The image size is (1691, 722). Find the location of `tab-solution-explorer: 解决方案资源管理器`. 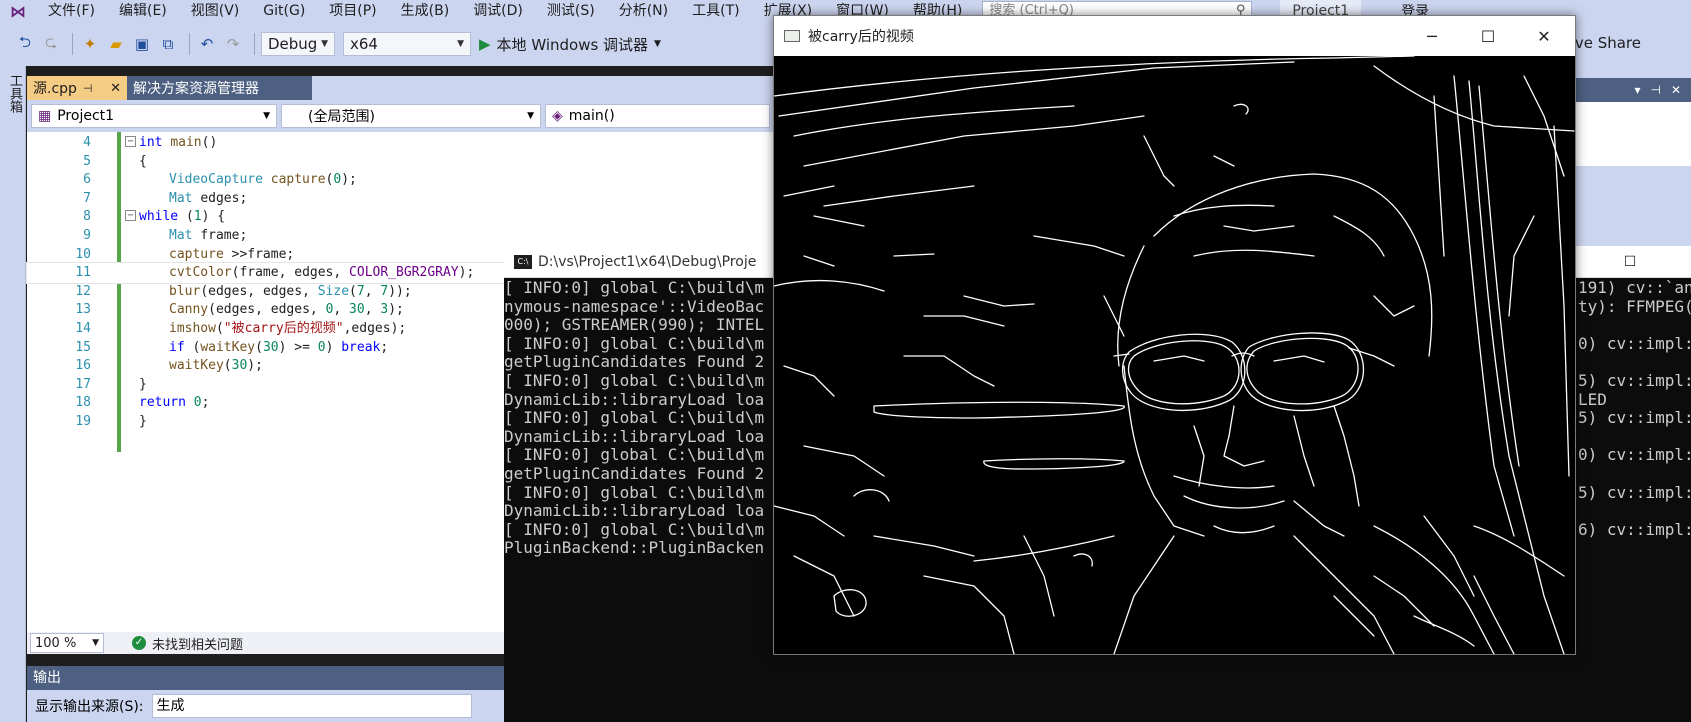

tab-solution-explorer: 解决方案资源管理器 is located at coordinates (219, 88).